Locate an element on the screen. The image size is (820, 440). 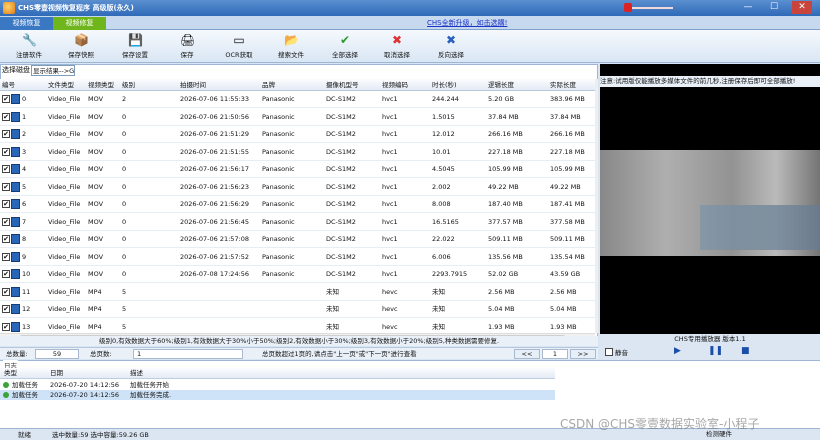
cell-duration: 6.006 is located at coordinates (441, 256).